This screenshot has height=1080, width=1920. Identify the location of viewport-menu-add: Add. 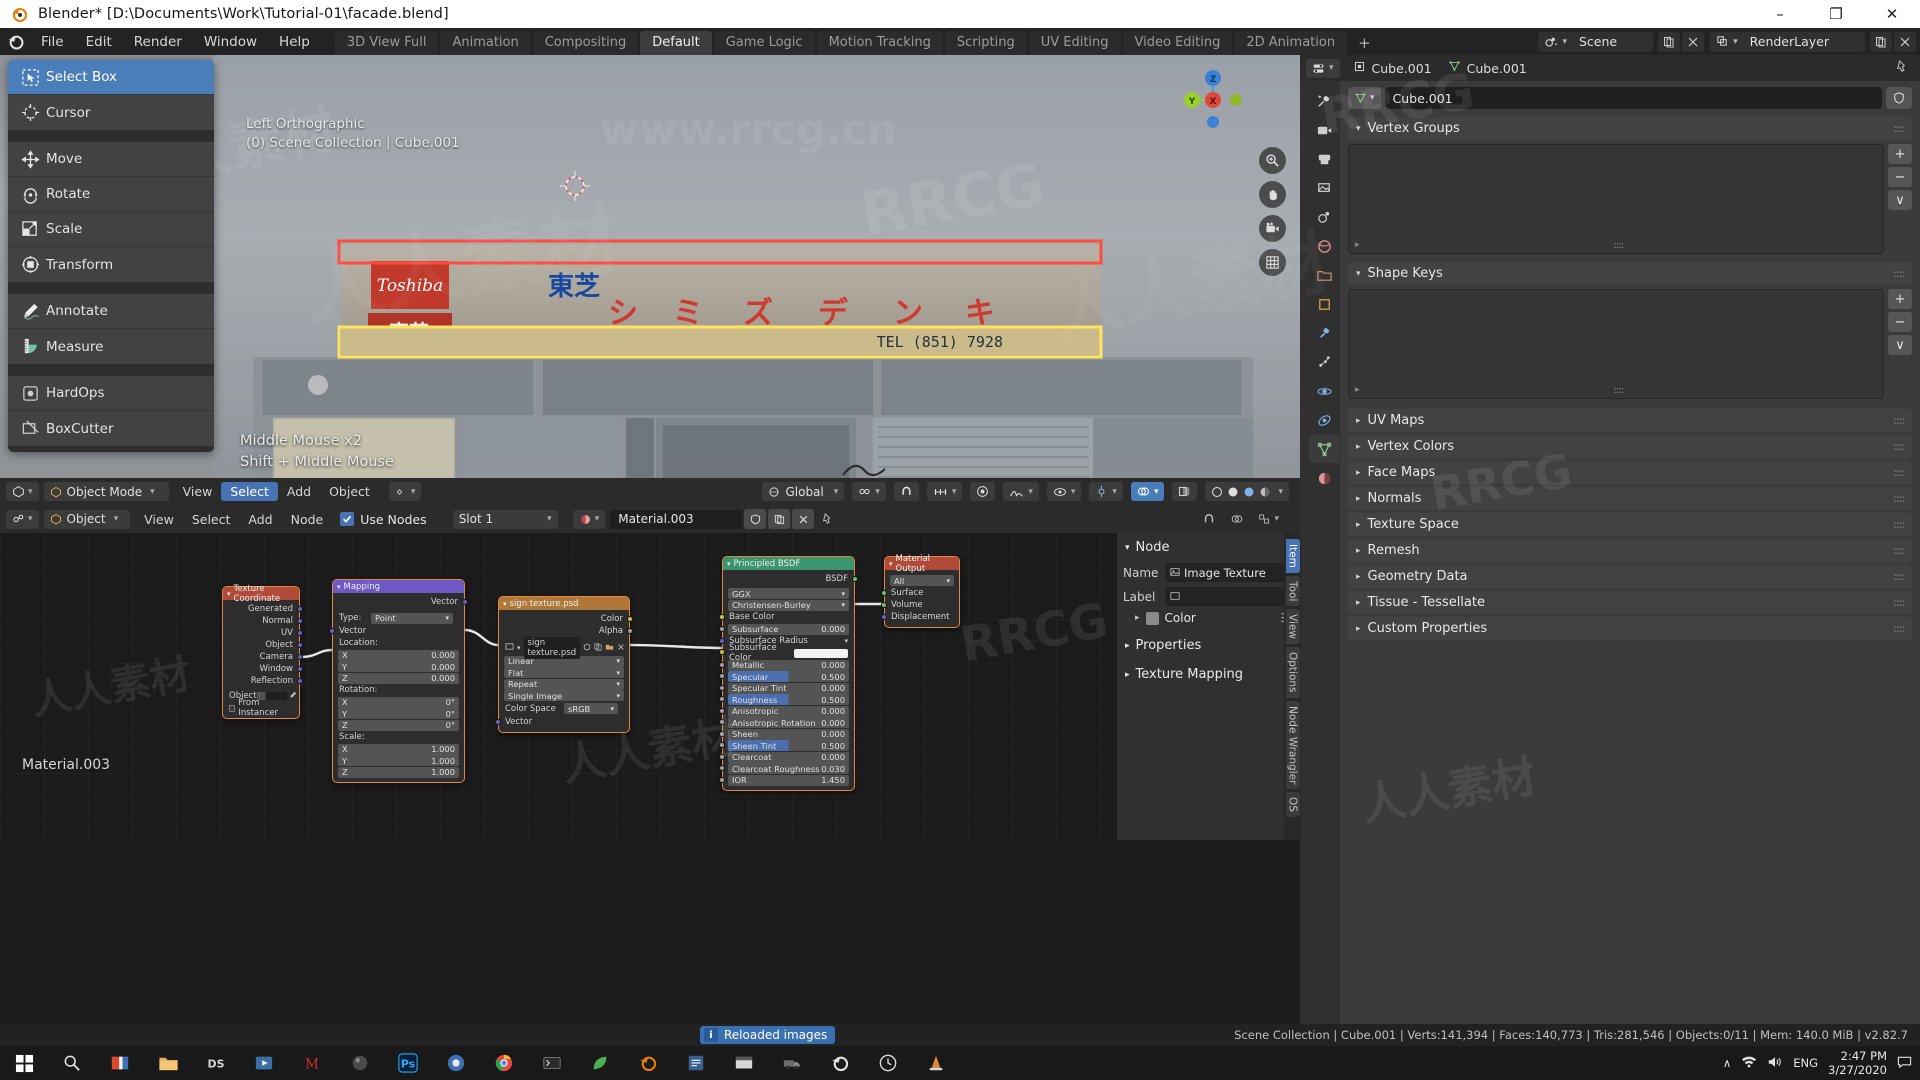
(299, 491).